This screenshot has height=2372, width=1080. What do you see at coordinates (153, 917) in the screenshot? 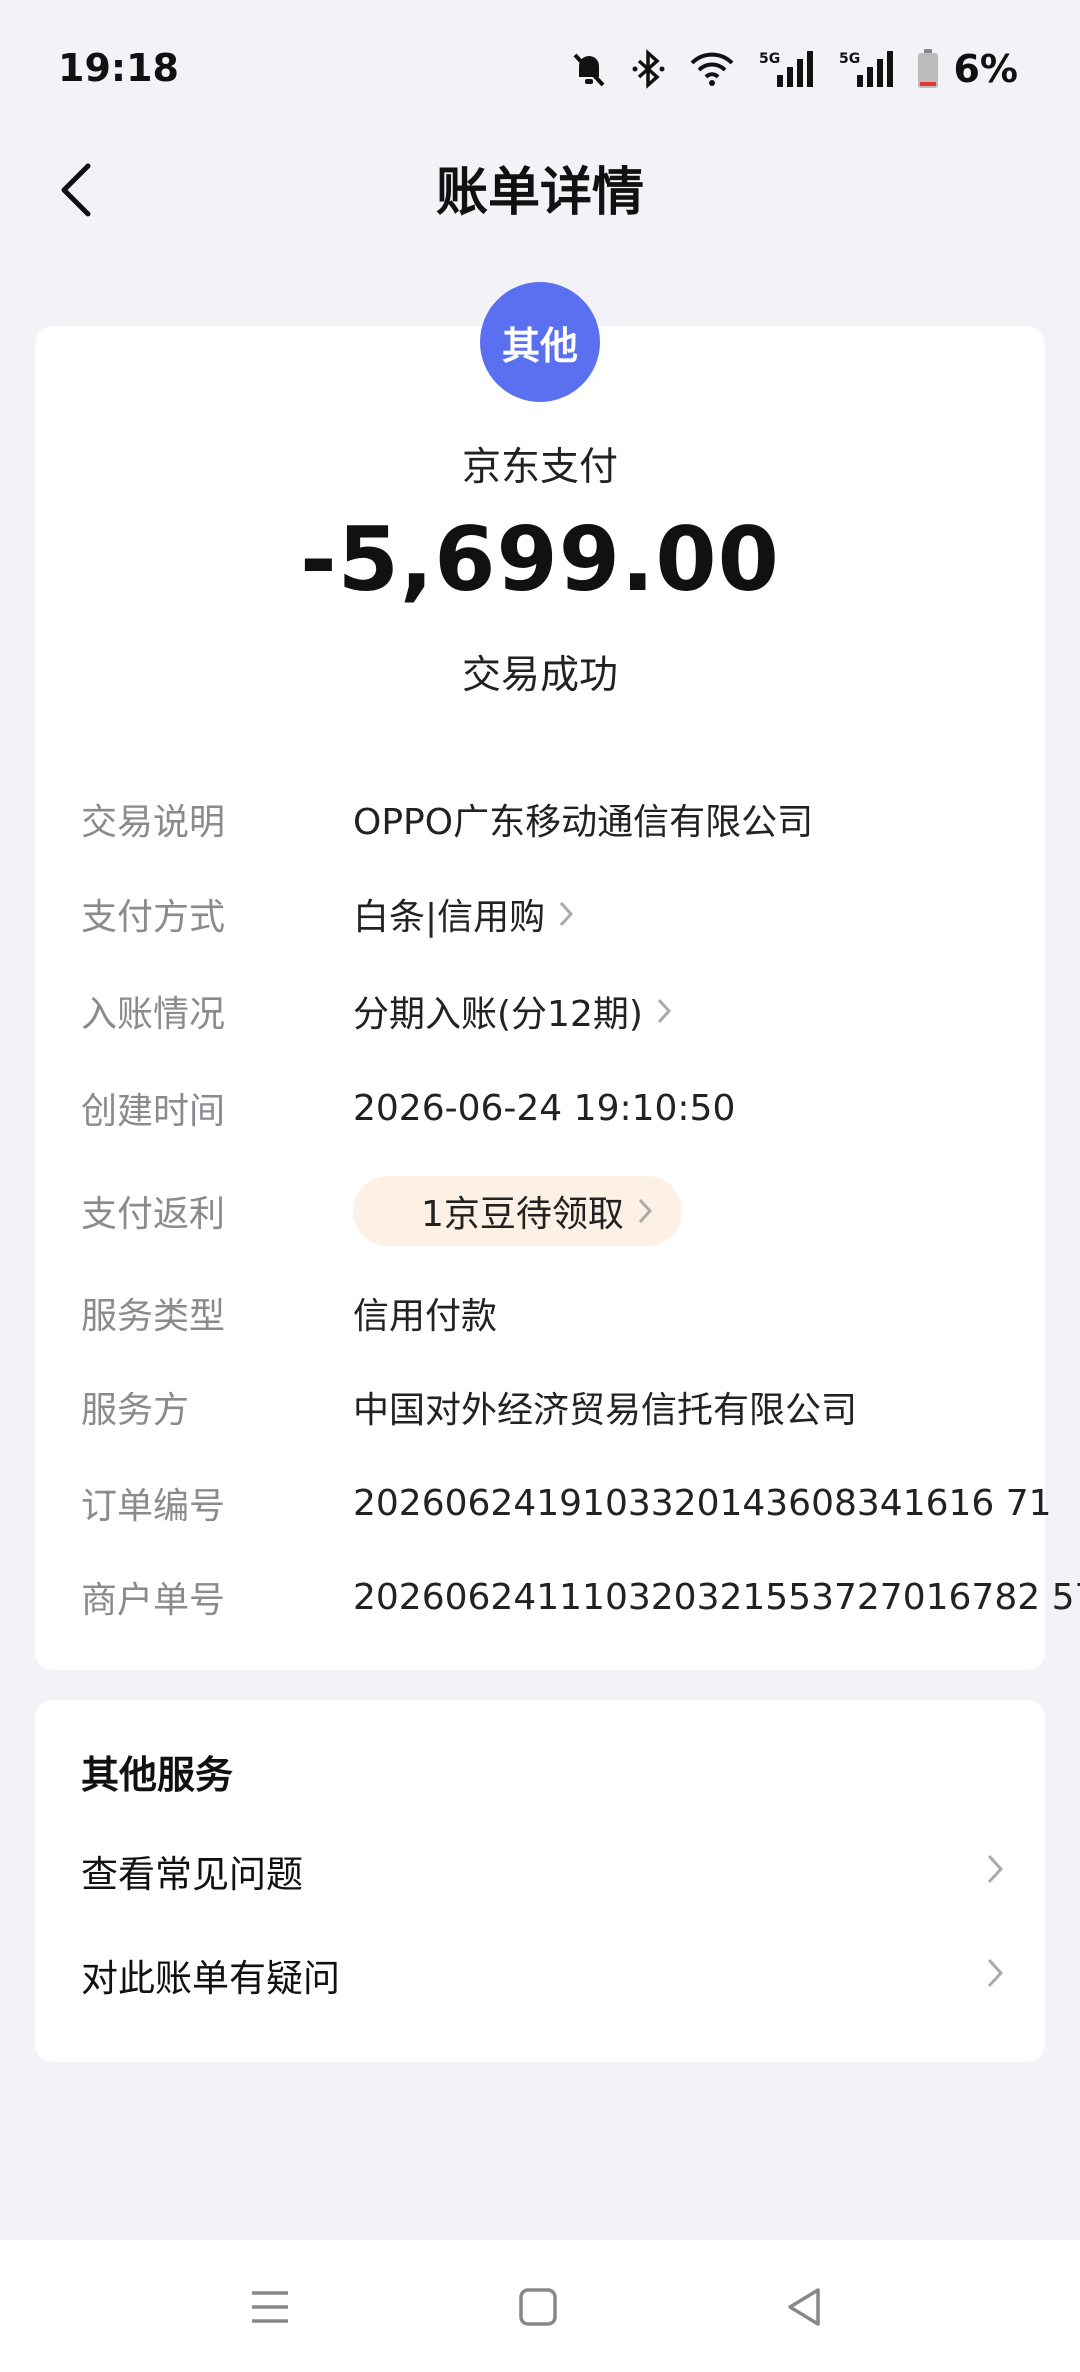
I see `detail-label: 支付方式` at bounding box center [153, 917].